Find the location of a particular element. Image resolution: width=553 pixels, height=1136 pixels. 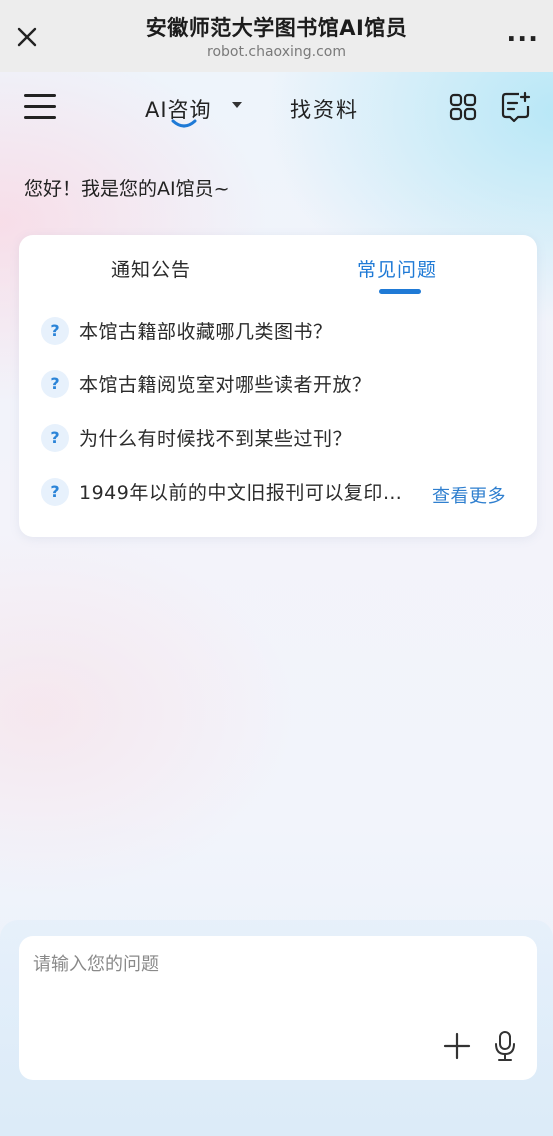

tab-find-resources: 找资料 is located at coordinates (324, 109).